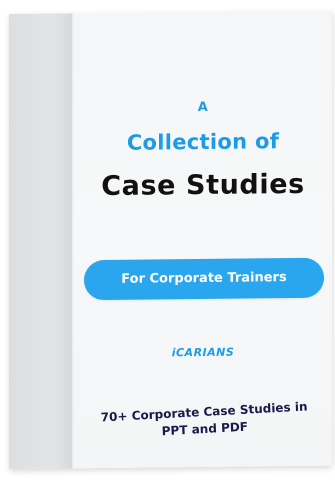 Image resolution: width=335 pixels, height=493 pixels. I want to click on brand-logo: iCARIANS, so click(203, 352).